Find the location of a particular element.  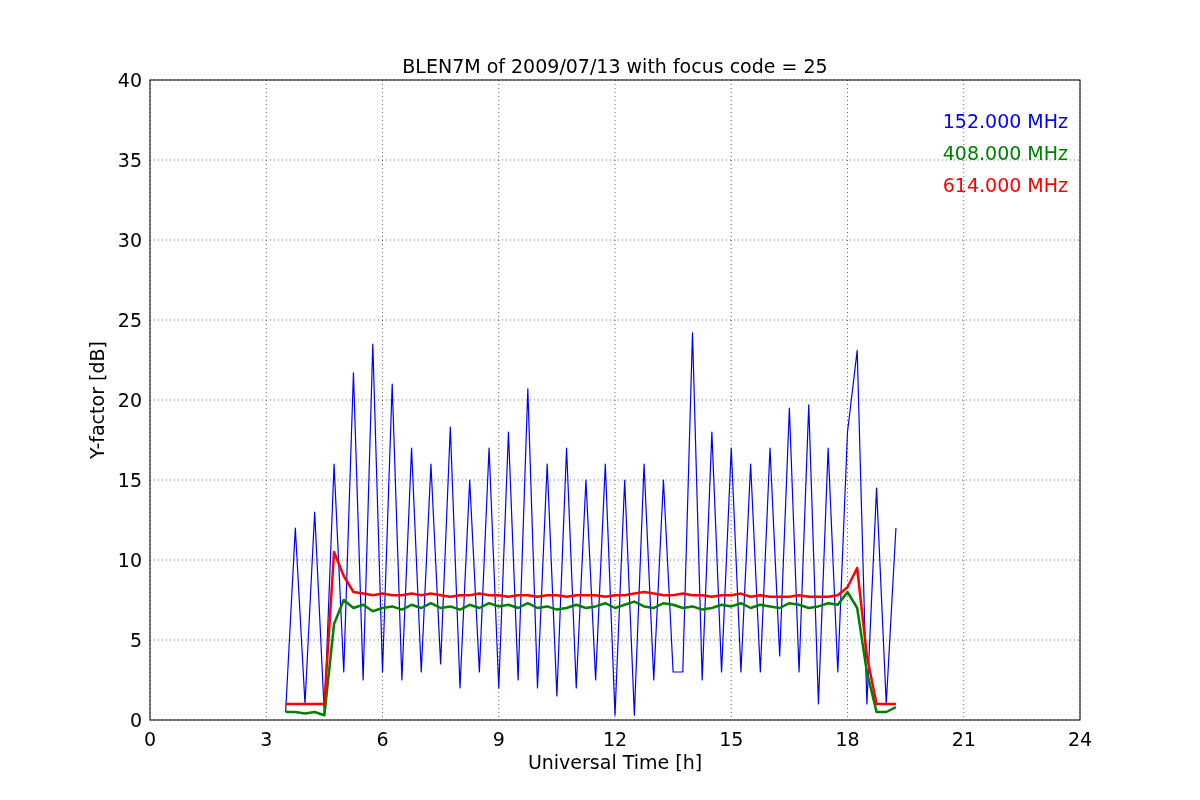

y-tick-label: 20 is located at coordinates (129, 400).